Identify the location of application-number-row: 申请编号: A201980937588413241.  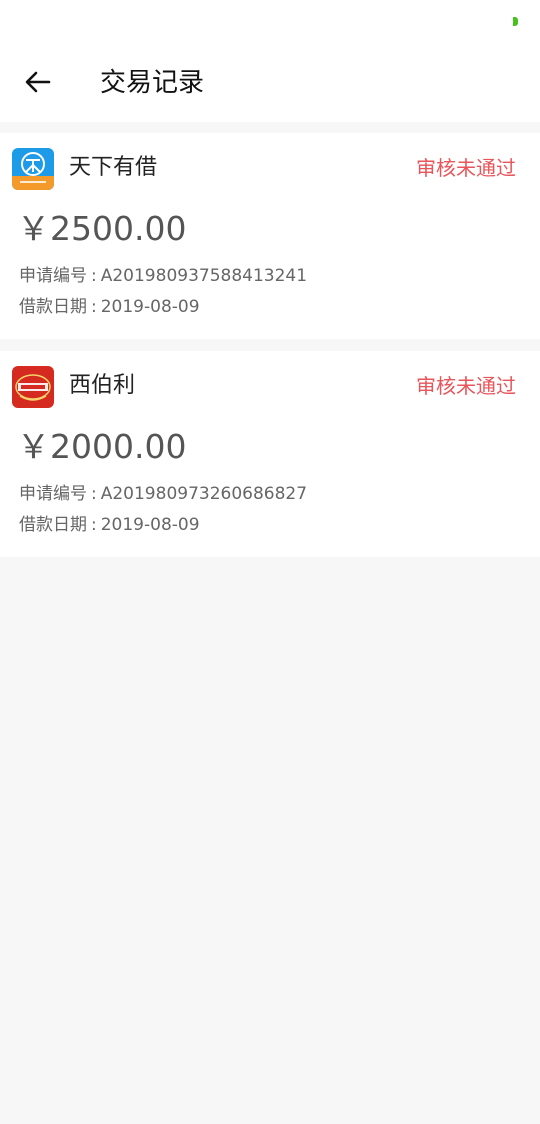
(163, 276).